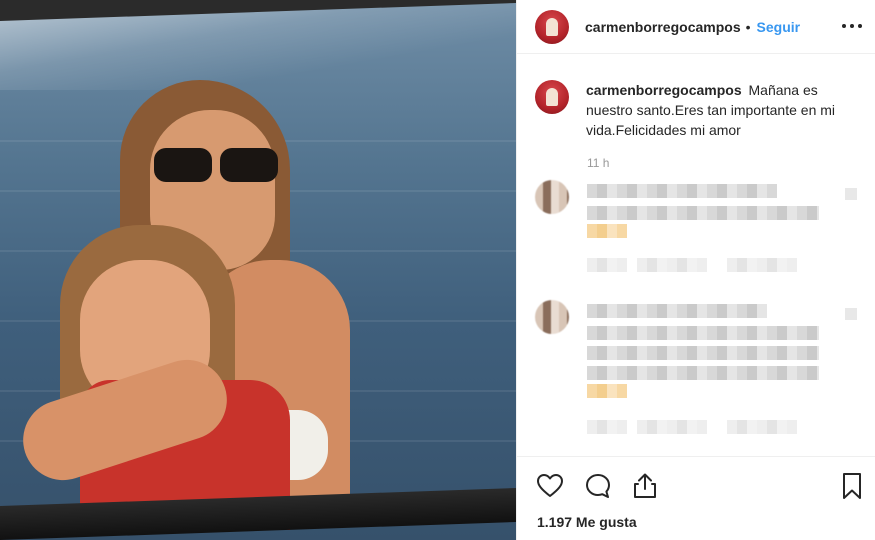 The width and height of the screenshot is (875, 540). Describe the element at coordinates (216, 167) in the screenshot. I see `sunglasses` at that location.